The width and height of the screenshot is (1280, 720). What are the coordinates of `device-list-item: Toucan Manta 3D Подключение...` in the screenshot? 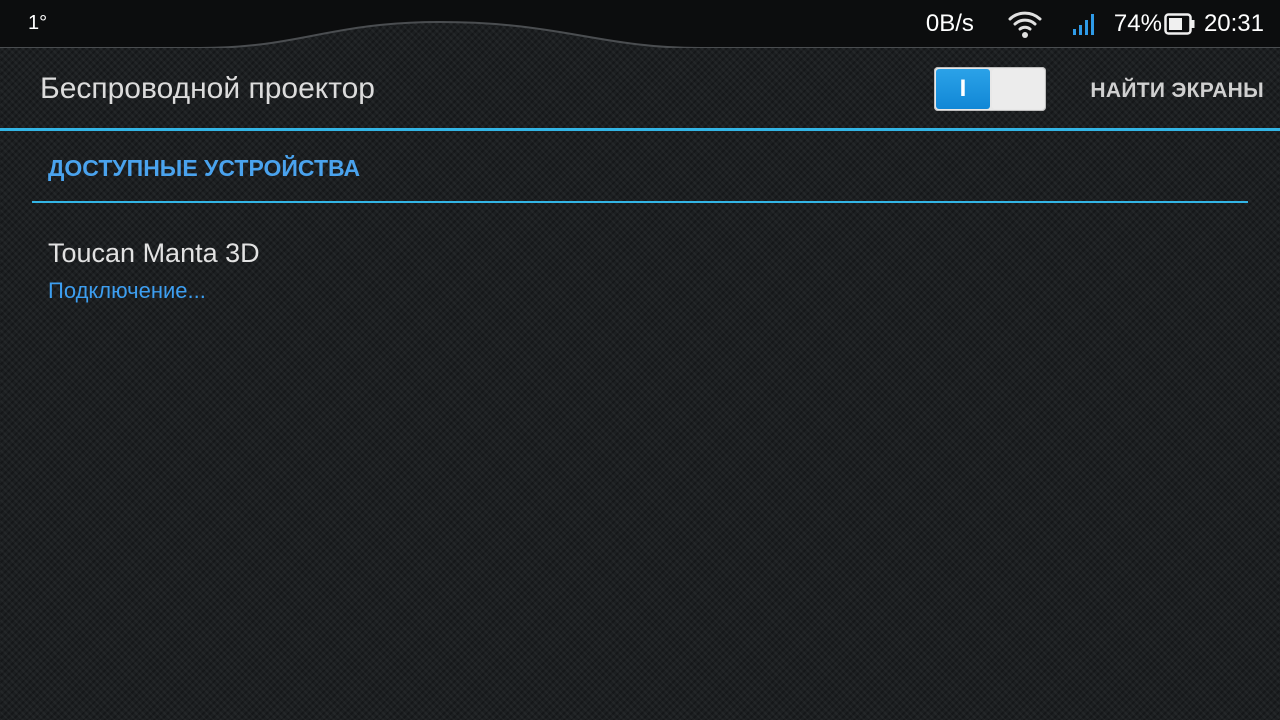 It's located at (640, 268).